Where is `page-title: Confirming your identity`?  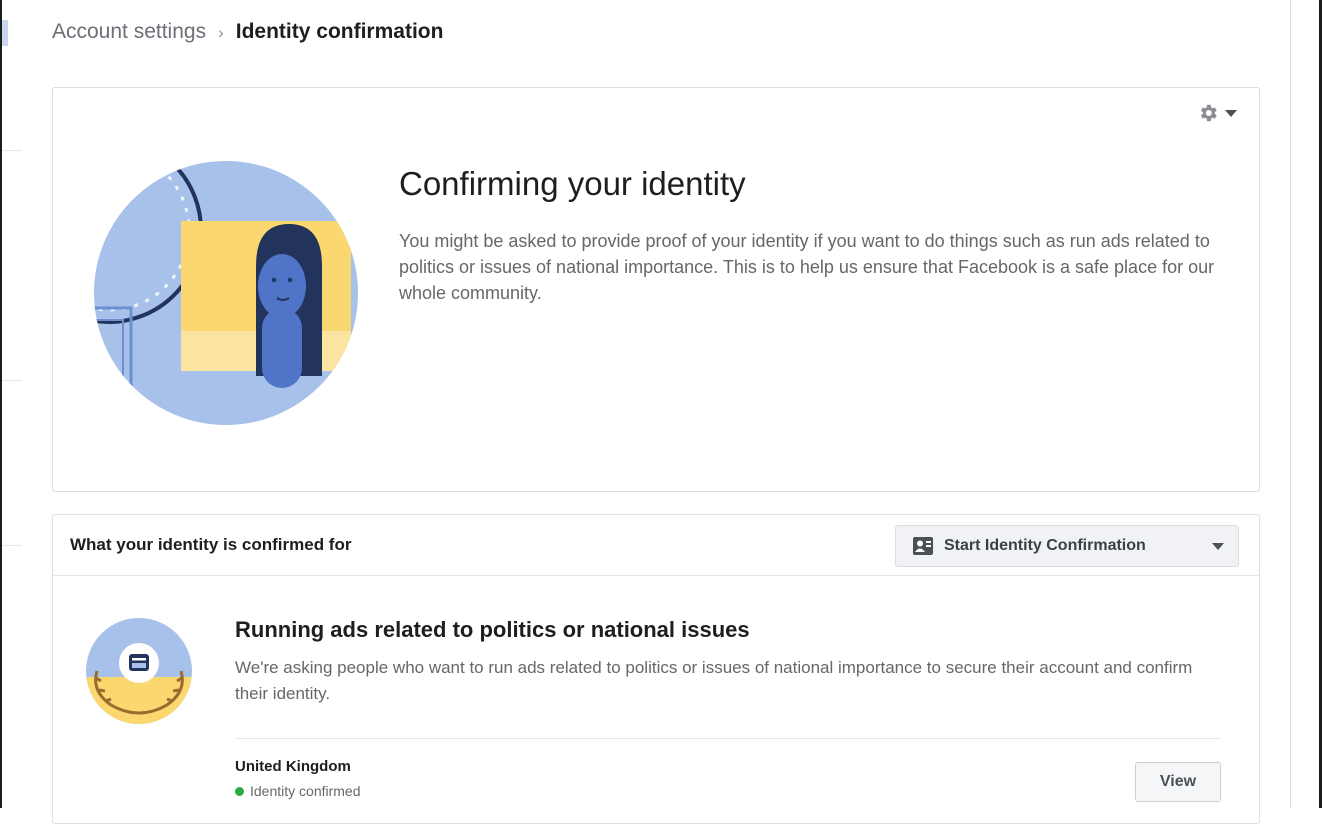 page-title: Confirming your identity is located at coordinates (572, 183).